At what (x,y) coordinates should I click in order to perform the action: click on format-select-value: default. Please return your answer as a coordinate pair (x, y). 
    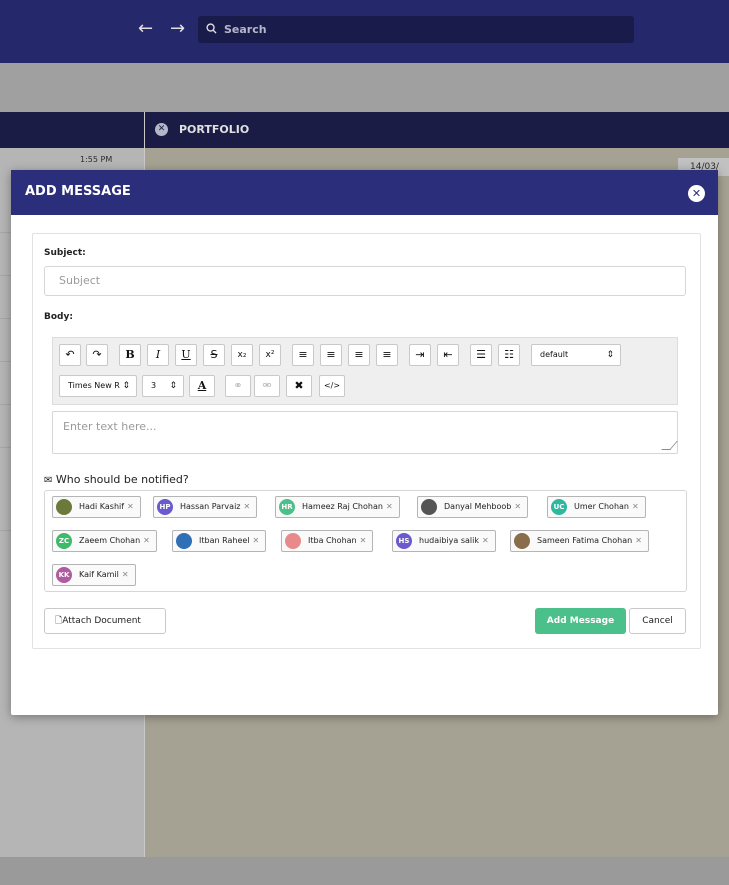
    Looking at the image, I should click on (554, 354).